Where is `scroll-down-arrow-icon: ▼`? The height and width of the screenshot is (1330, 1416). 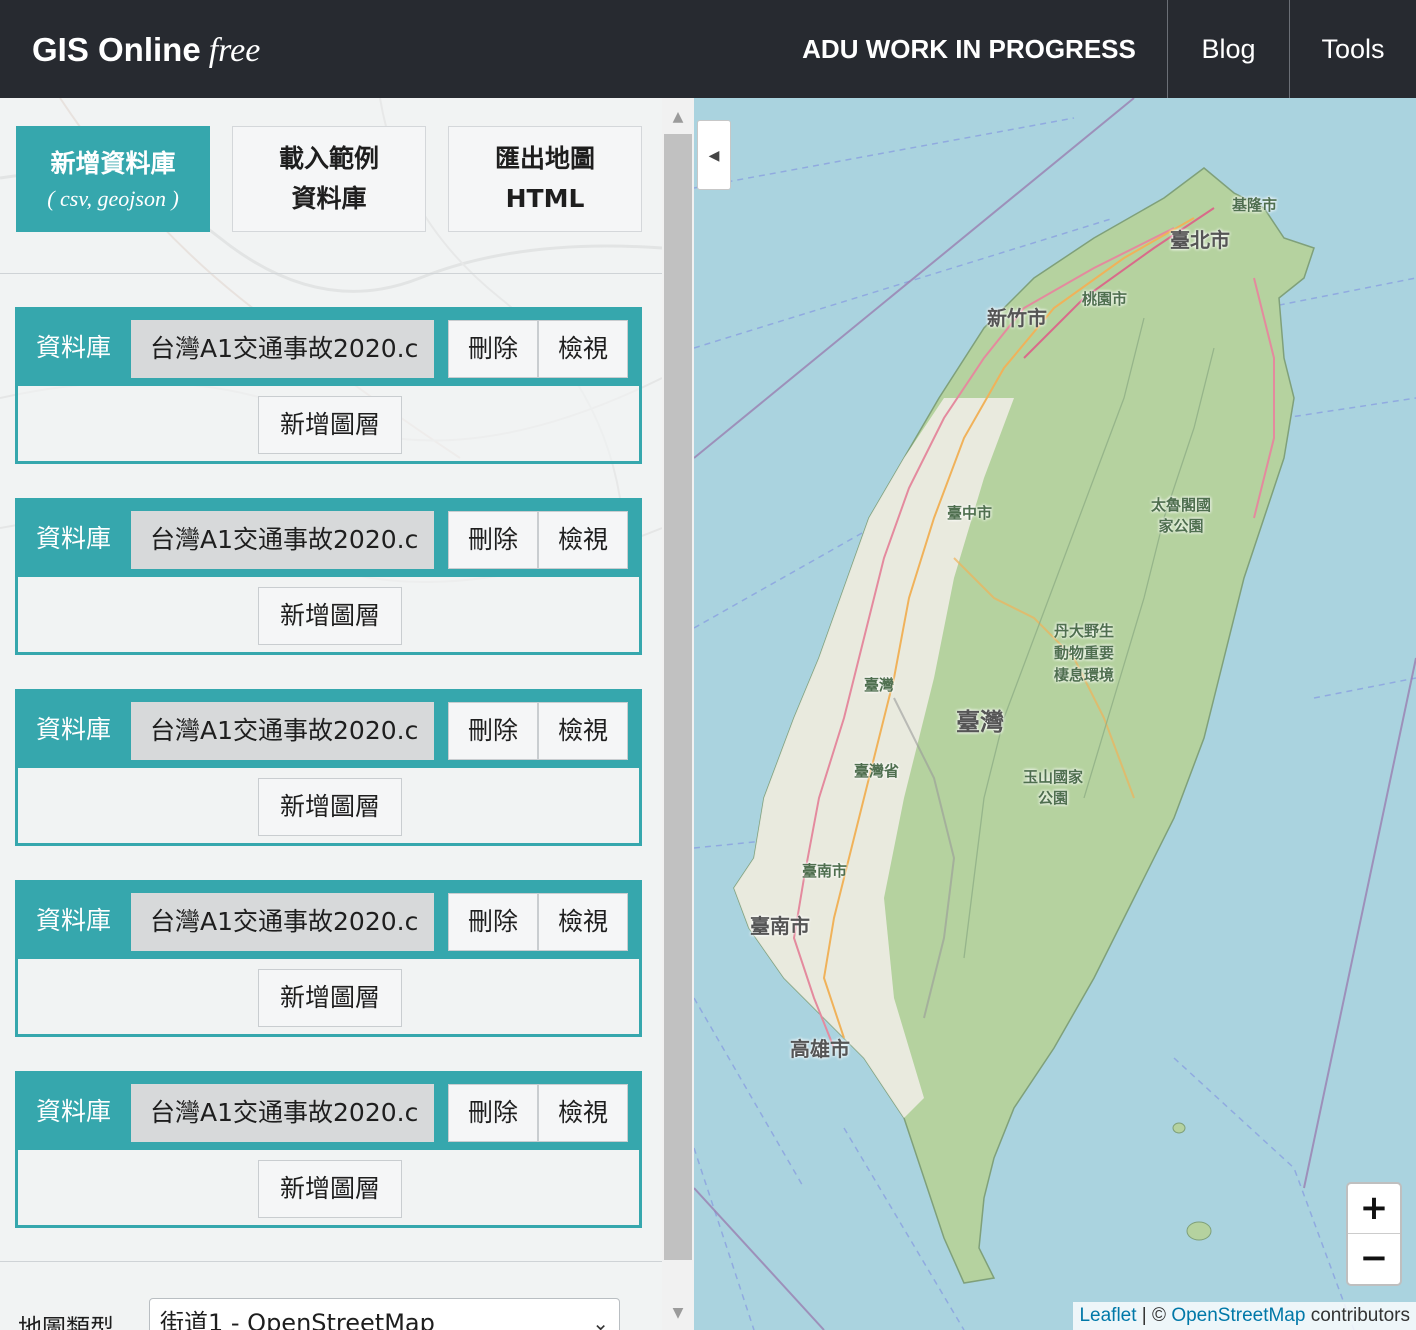 scroll-down-arrow-icon: ▼ is located at coordinates (678, 1313).